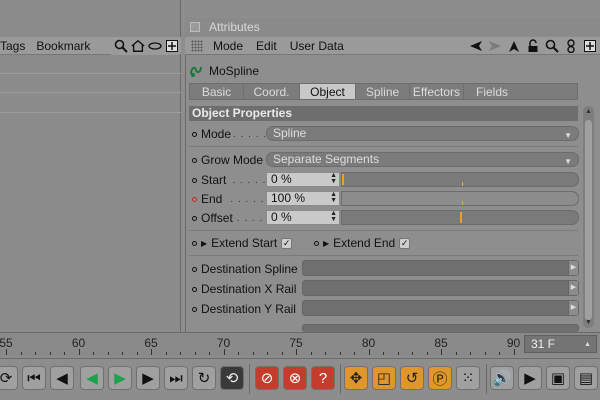 This screenshot has height=400, width=600. Describe the element at coordinates (176, 378) in the screenshot. I see `next-key-icon: ⏭` at that location.